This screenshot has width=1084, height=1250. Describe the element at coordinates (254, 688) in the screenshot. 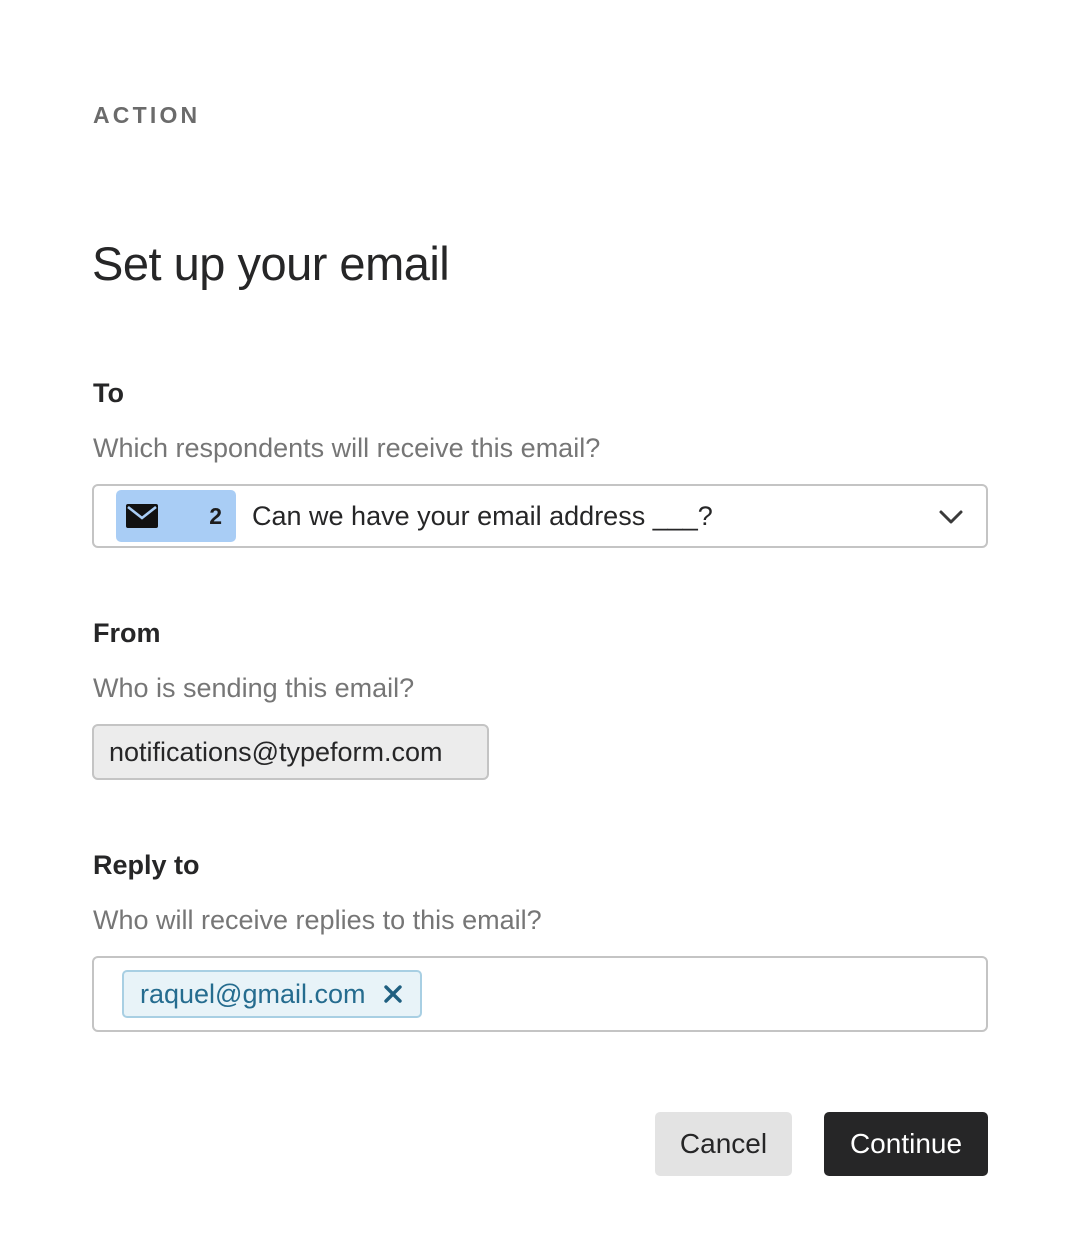

I see `from-help-text: Who is sending this email?` at that location.